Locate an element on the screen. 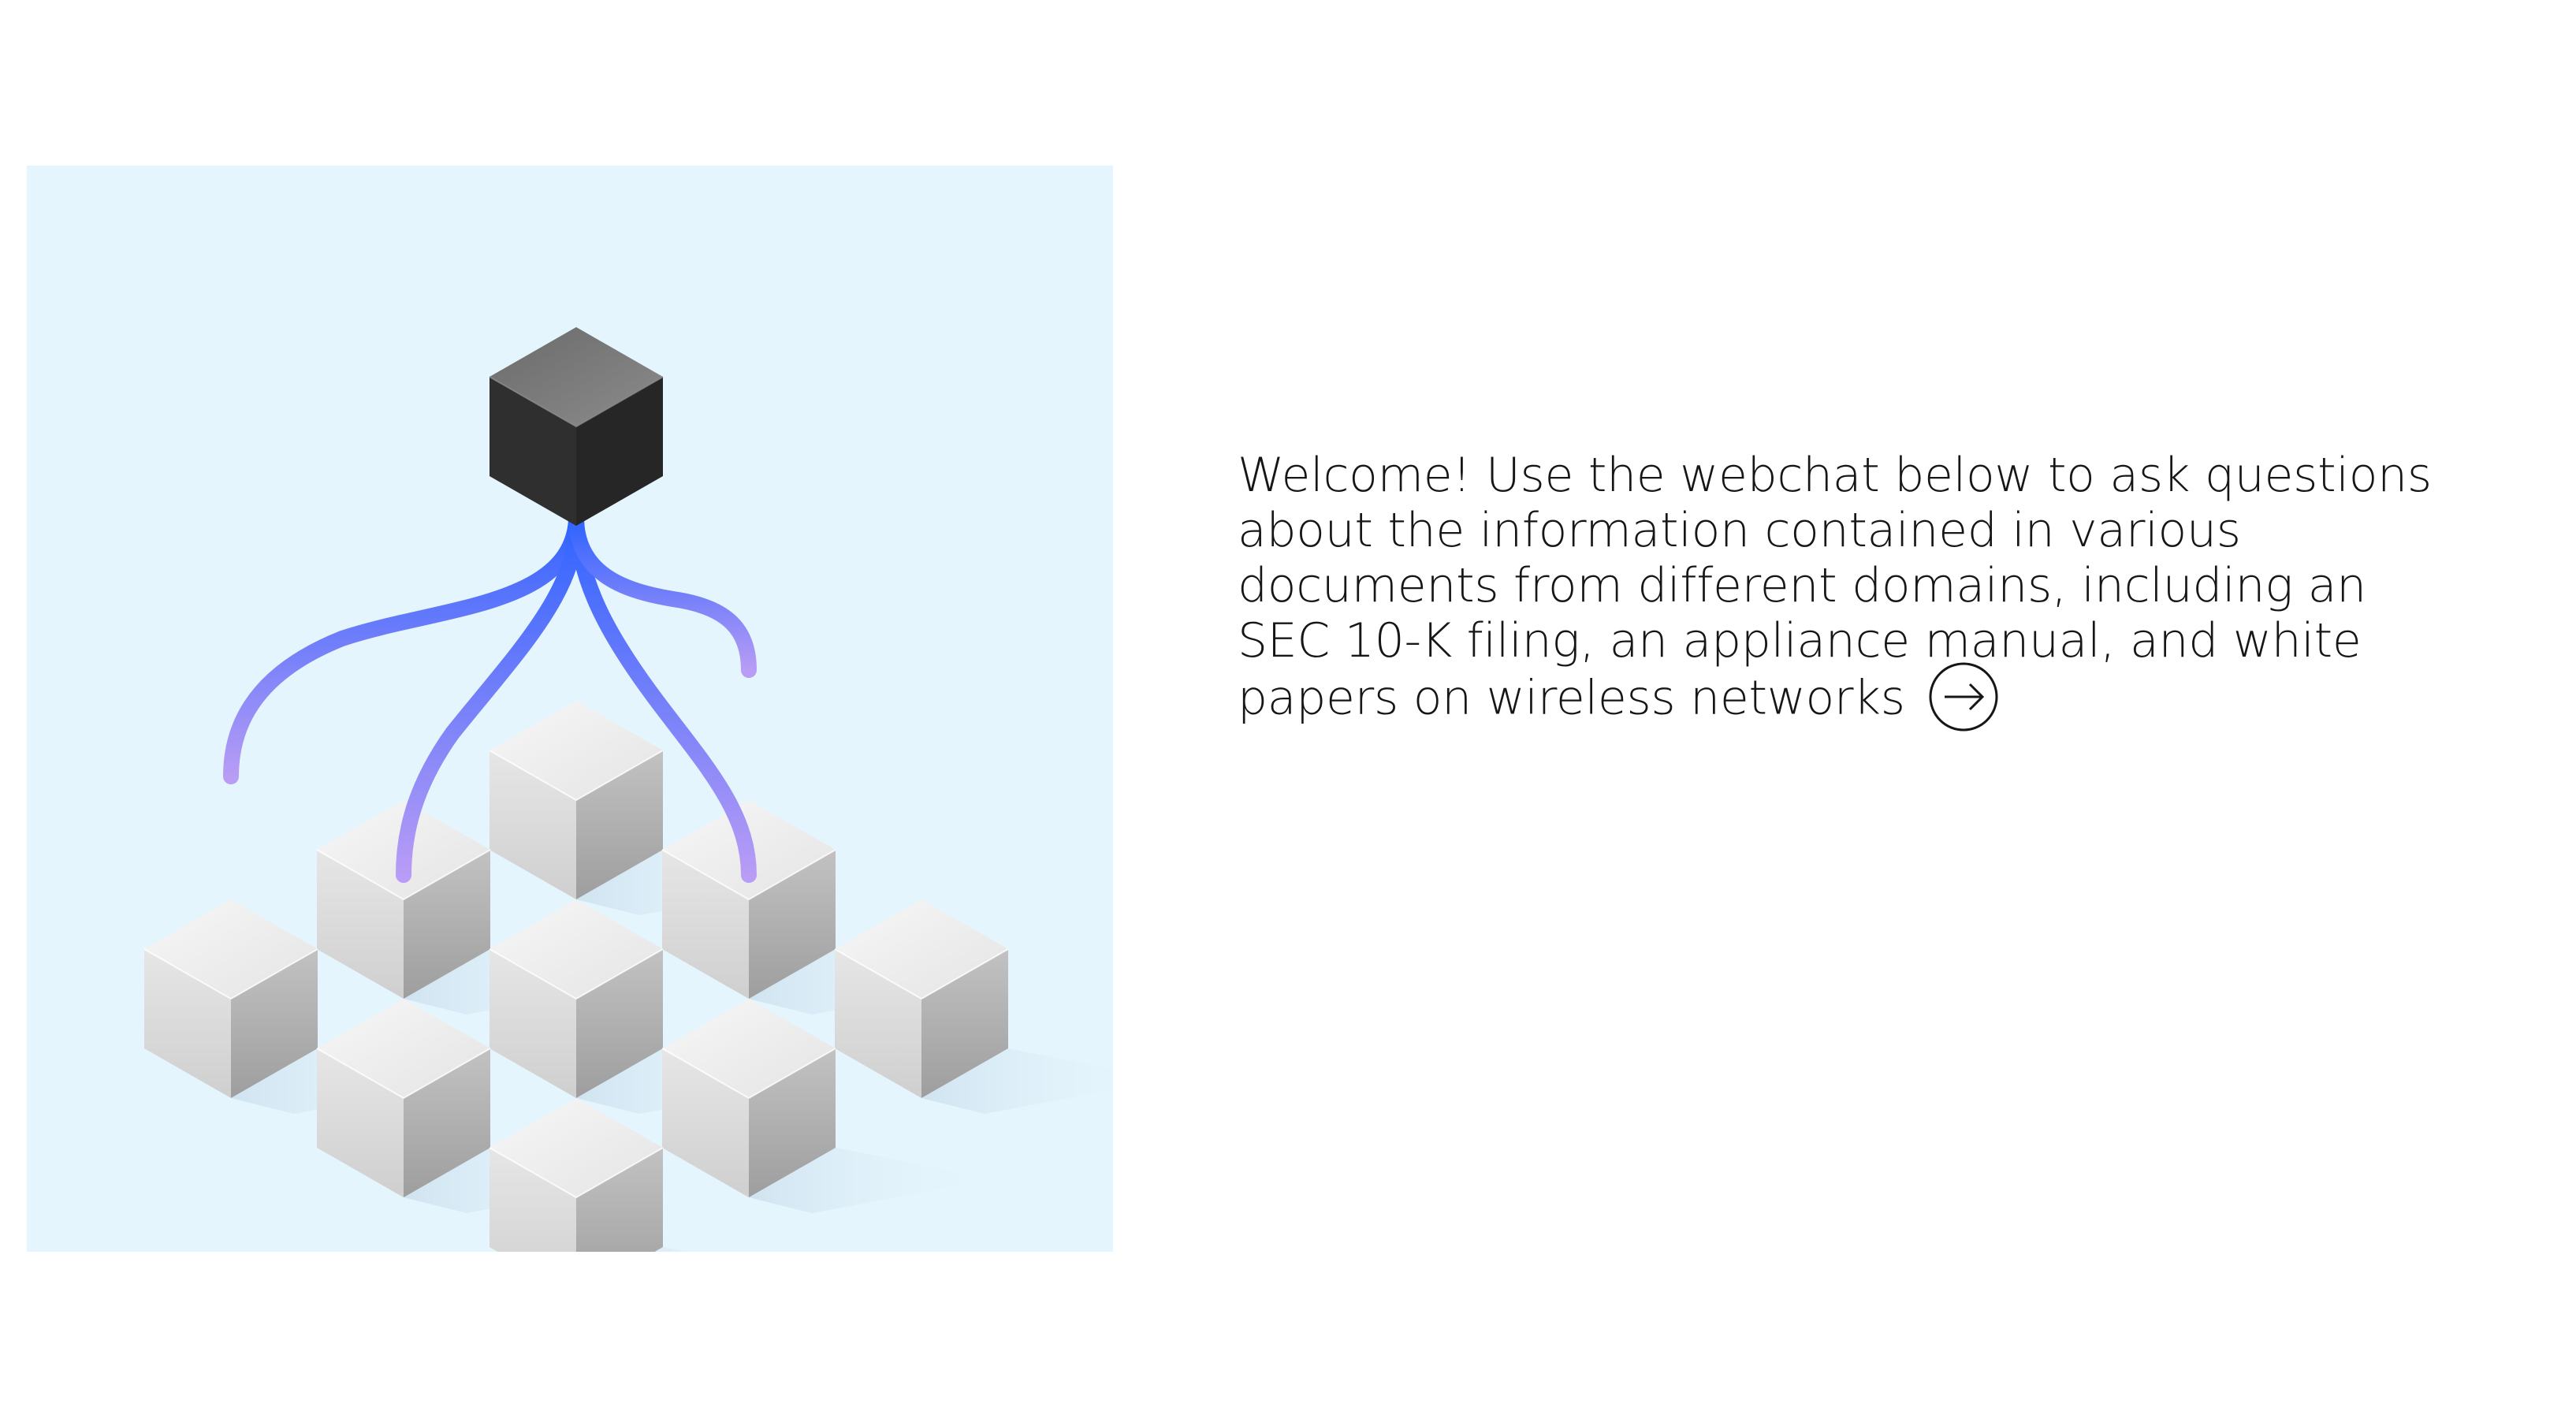  connector-line is located at coordinates (662, 595).